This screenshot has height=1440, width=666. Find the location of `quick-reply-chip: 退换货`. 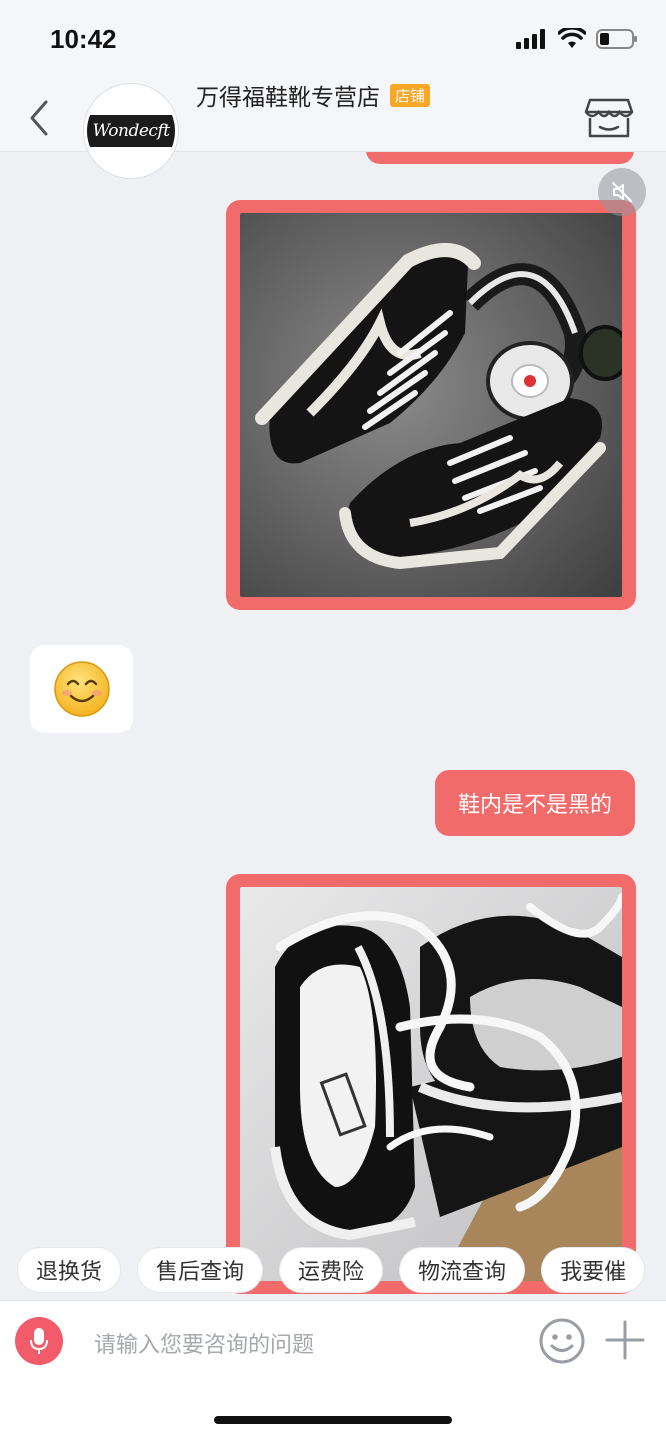

quick-reply-chip: 退换货 is located at coordinates (69, 1270).